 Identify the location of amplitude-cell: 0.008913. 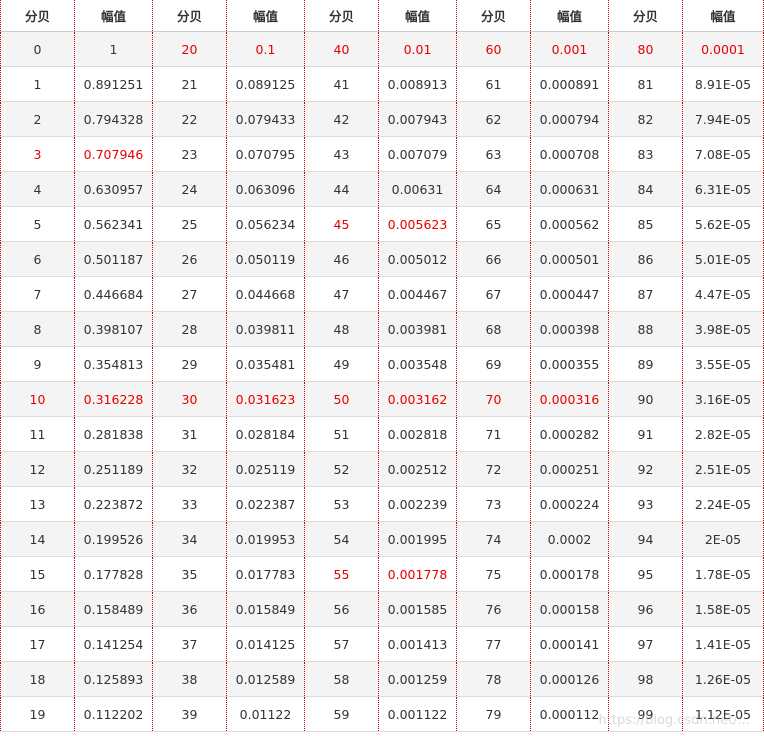
(417, 84).